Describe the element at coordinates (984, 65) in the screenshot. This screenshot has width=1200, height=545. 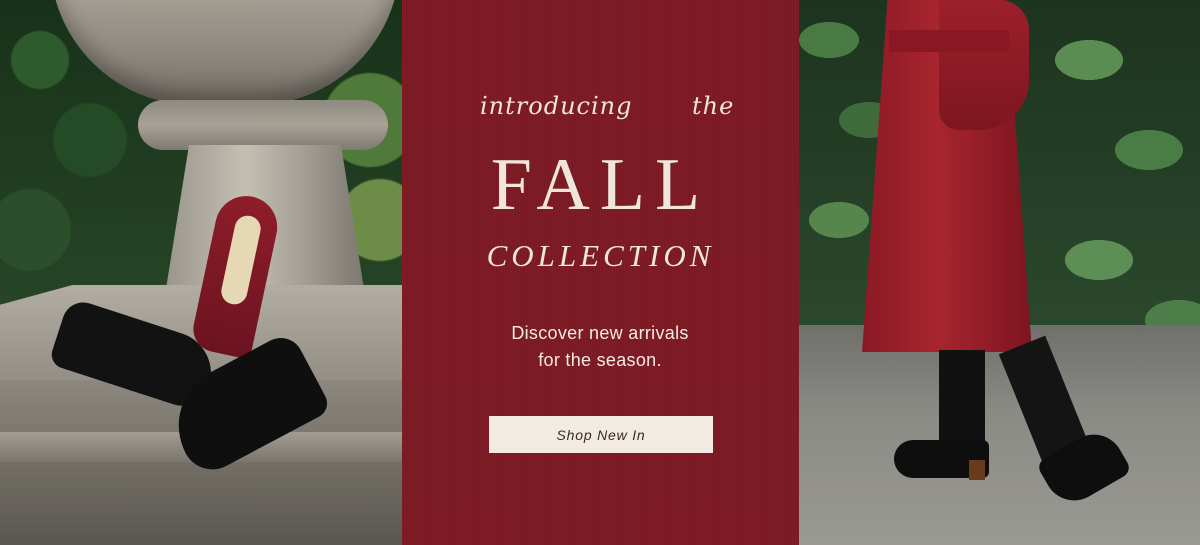
I see `coat-sleeve` at that location.